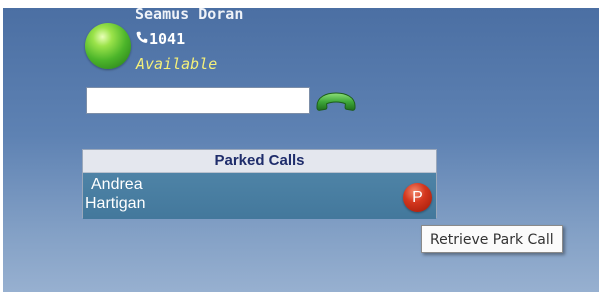  What do you see at coordinates (417, 197) in the screenshot?
I see `retrieve-park-call-button: P` at bounding box center [417, 197].